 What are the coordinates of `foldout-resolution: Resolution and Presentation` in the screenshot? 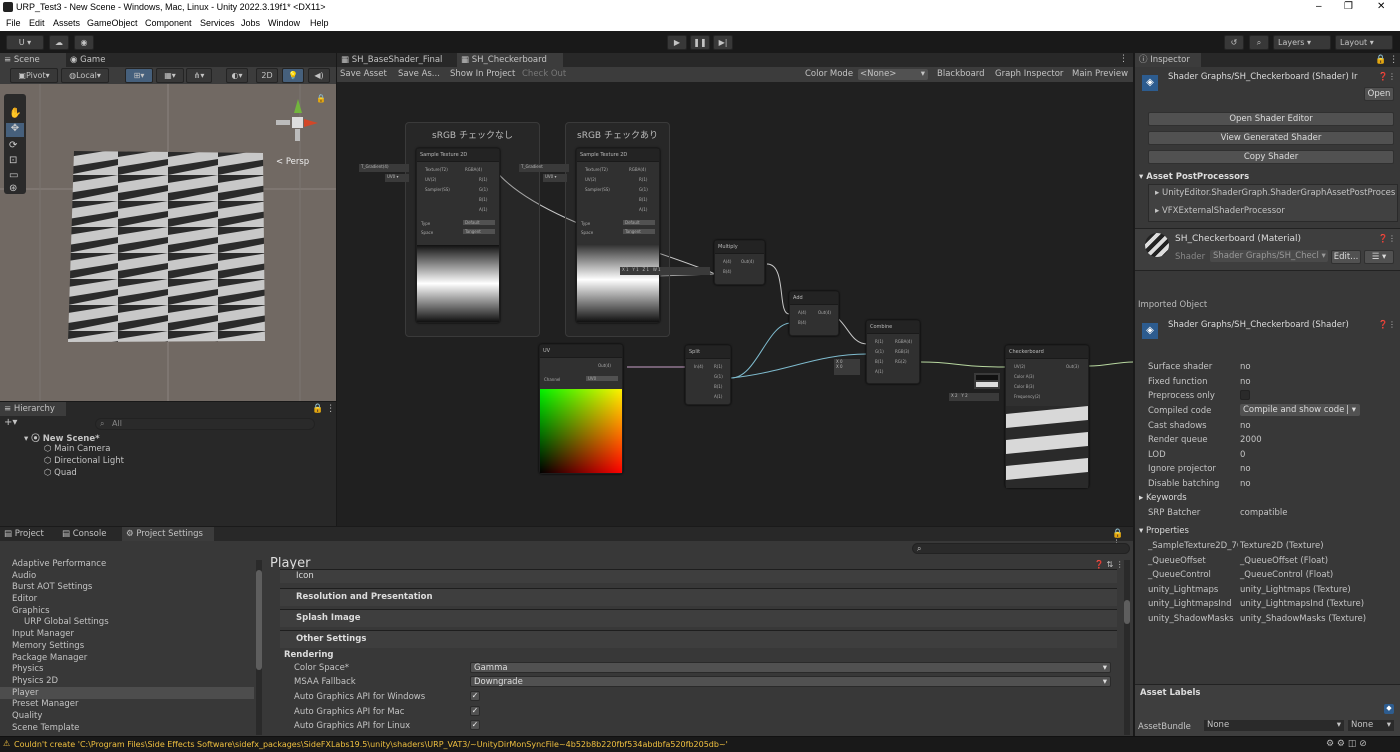 It's located at (698, 597).